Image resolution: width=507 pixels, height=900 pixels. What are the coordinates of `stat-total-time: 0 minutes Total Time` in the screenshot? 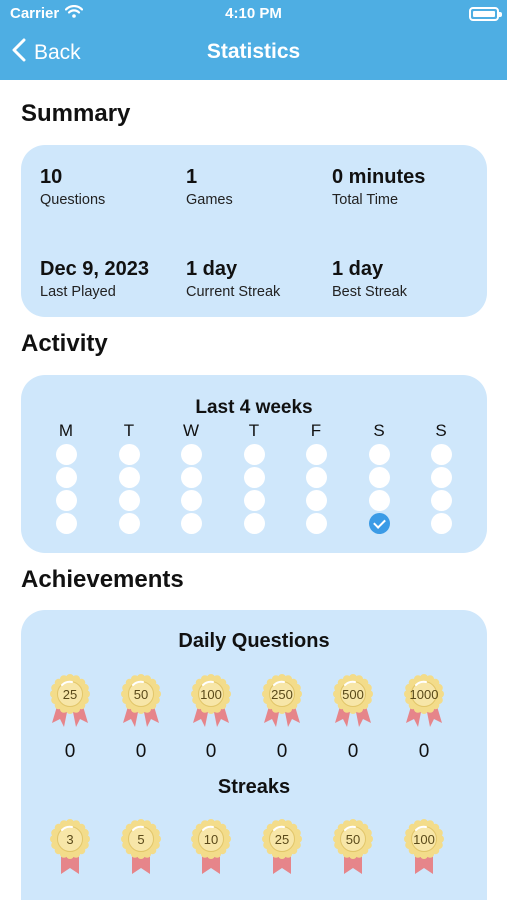 It's located at (402, 187).